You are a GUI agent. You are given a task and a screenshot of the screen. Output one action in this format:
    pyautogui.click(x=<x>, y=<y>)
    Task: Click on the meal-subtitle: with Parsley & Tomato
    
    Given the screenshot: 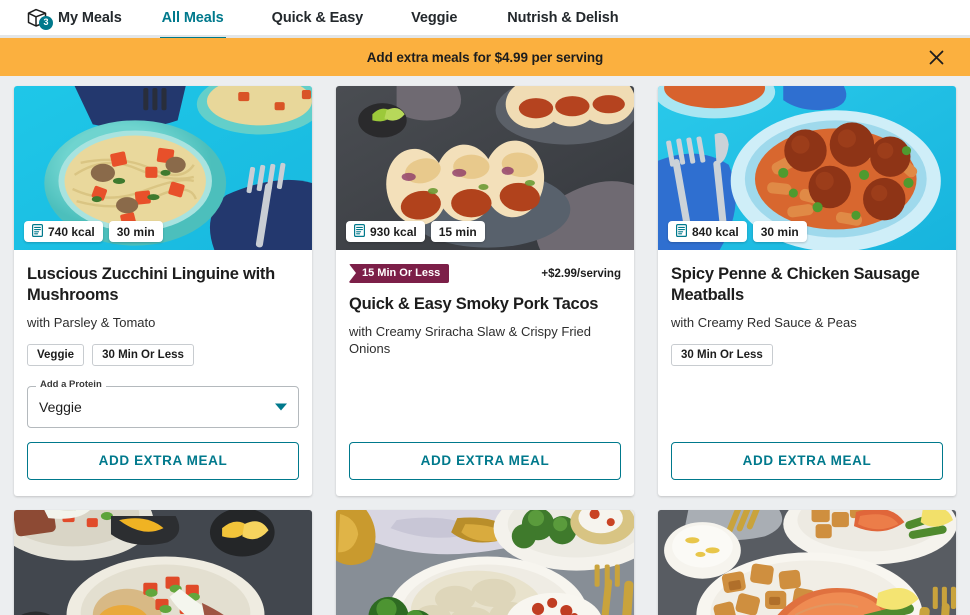 What is the action you would take?
    pyautogui.click(x=91, y=322)
    